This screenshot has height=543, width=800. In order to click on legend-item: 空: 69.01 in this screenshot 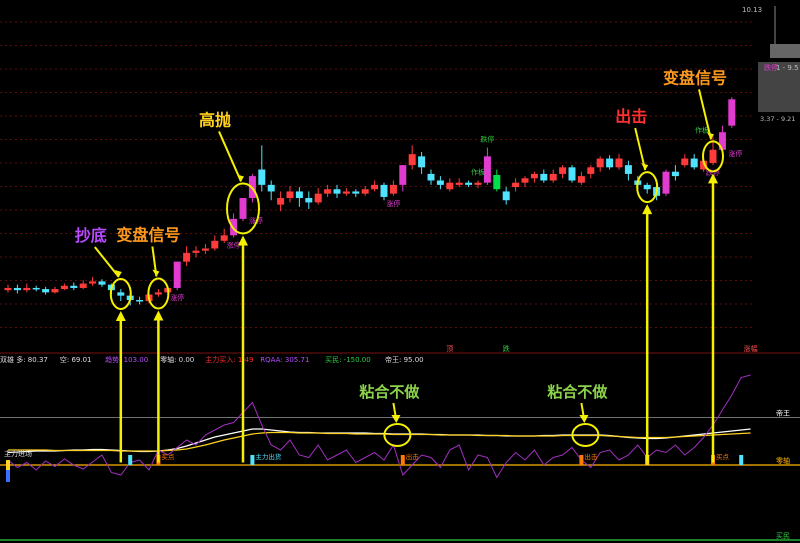, I will do `click(76, 359)`.